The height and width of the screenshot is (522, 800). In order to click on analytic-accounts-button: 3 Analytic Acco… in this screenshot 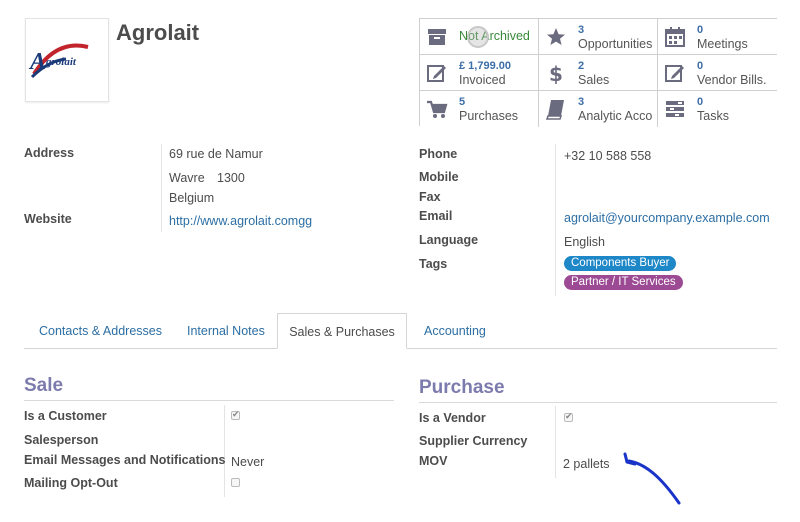, I will do `click(598, 109)`.